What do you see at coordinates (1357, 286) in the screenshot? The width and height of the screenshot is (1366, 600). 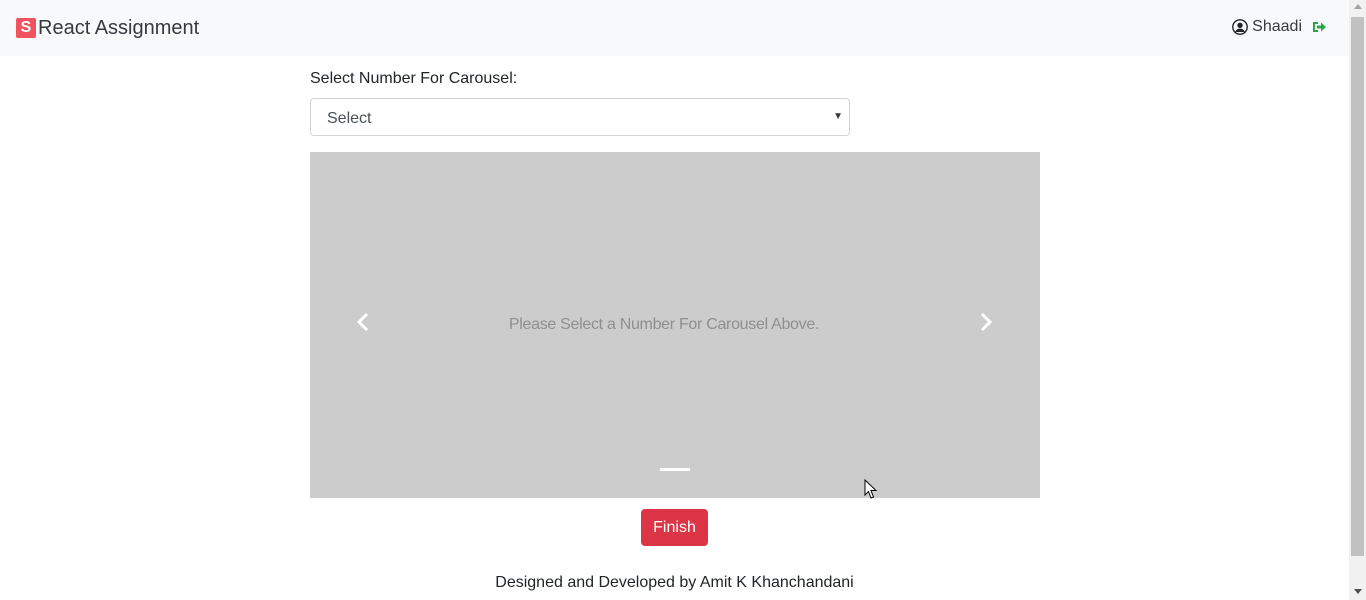 I see `scroll-thumb` at bounding box center [1357, 286].